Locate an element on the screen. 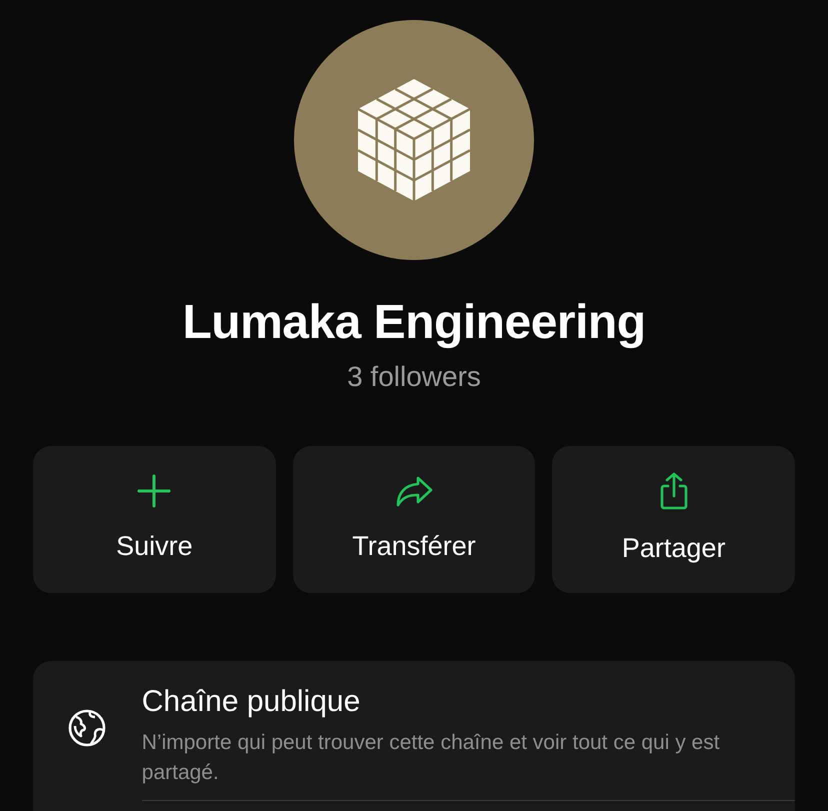  globe-icon is located at coordinates (87, 728).